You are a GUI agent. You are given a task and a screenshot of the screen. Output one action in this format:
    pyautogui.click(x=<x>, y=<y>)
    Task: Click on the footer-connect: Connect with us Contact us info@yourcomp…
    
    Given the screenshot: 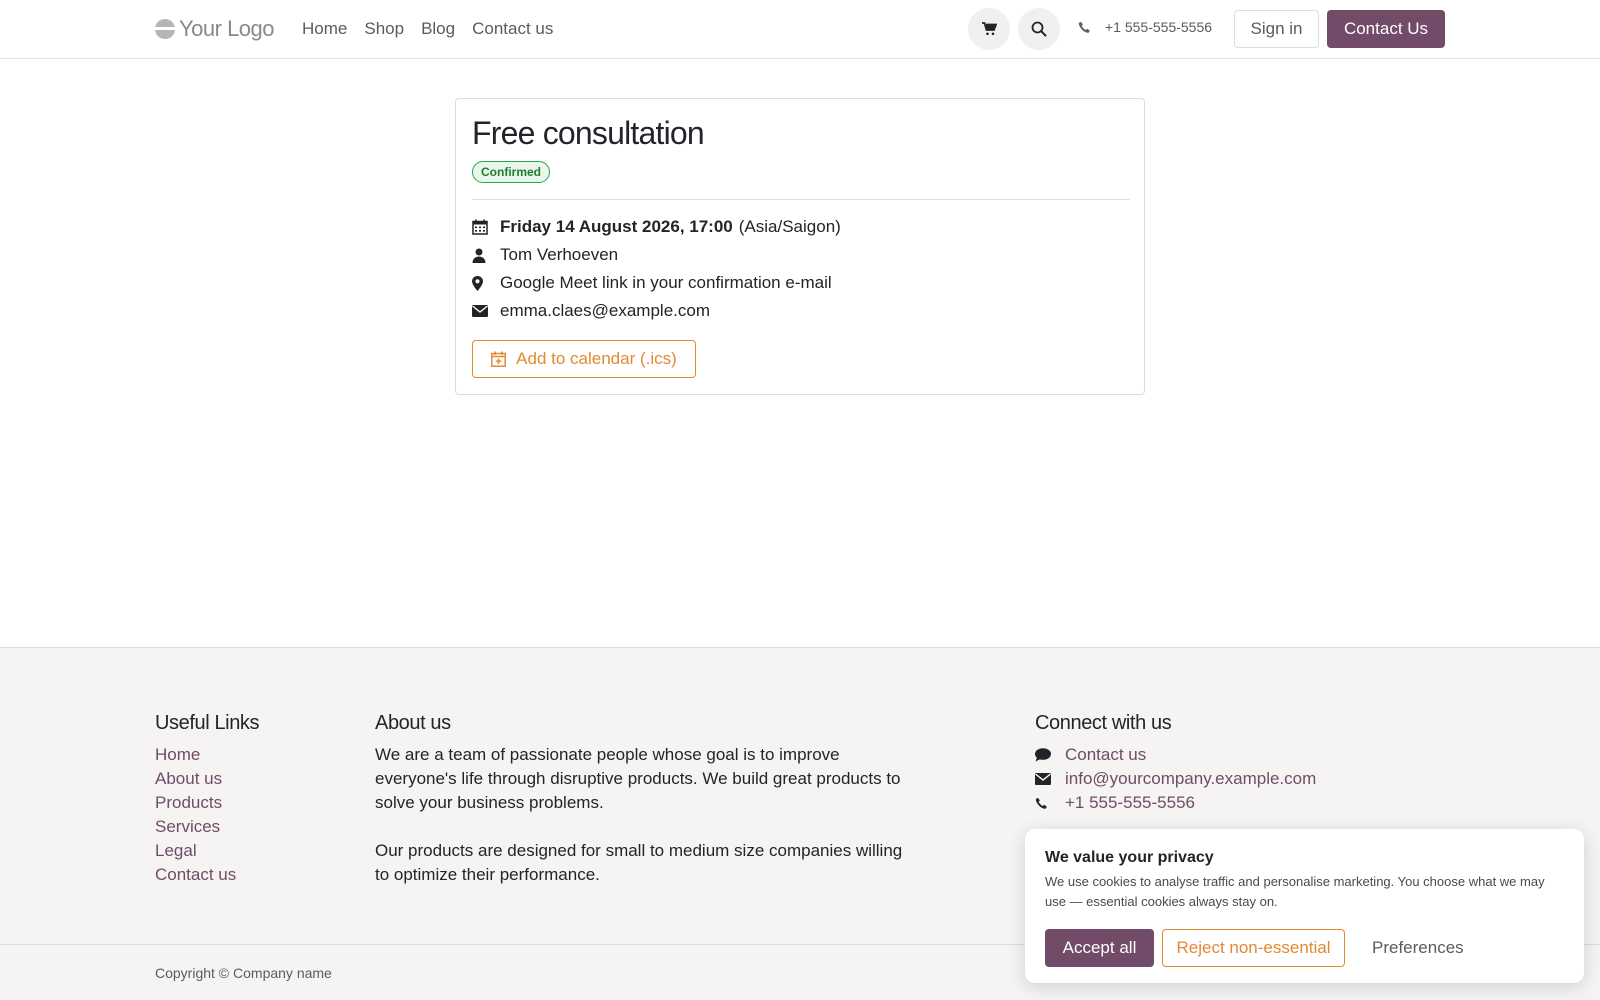 What is the action you would take?
    pyautogui.click(x=1175, y=763)
    